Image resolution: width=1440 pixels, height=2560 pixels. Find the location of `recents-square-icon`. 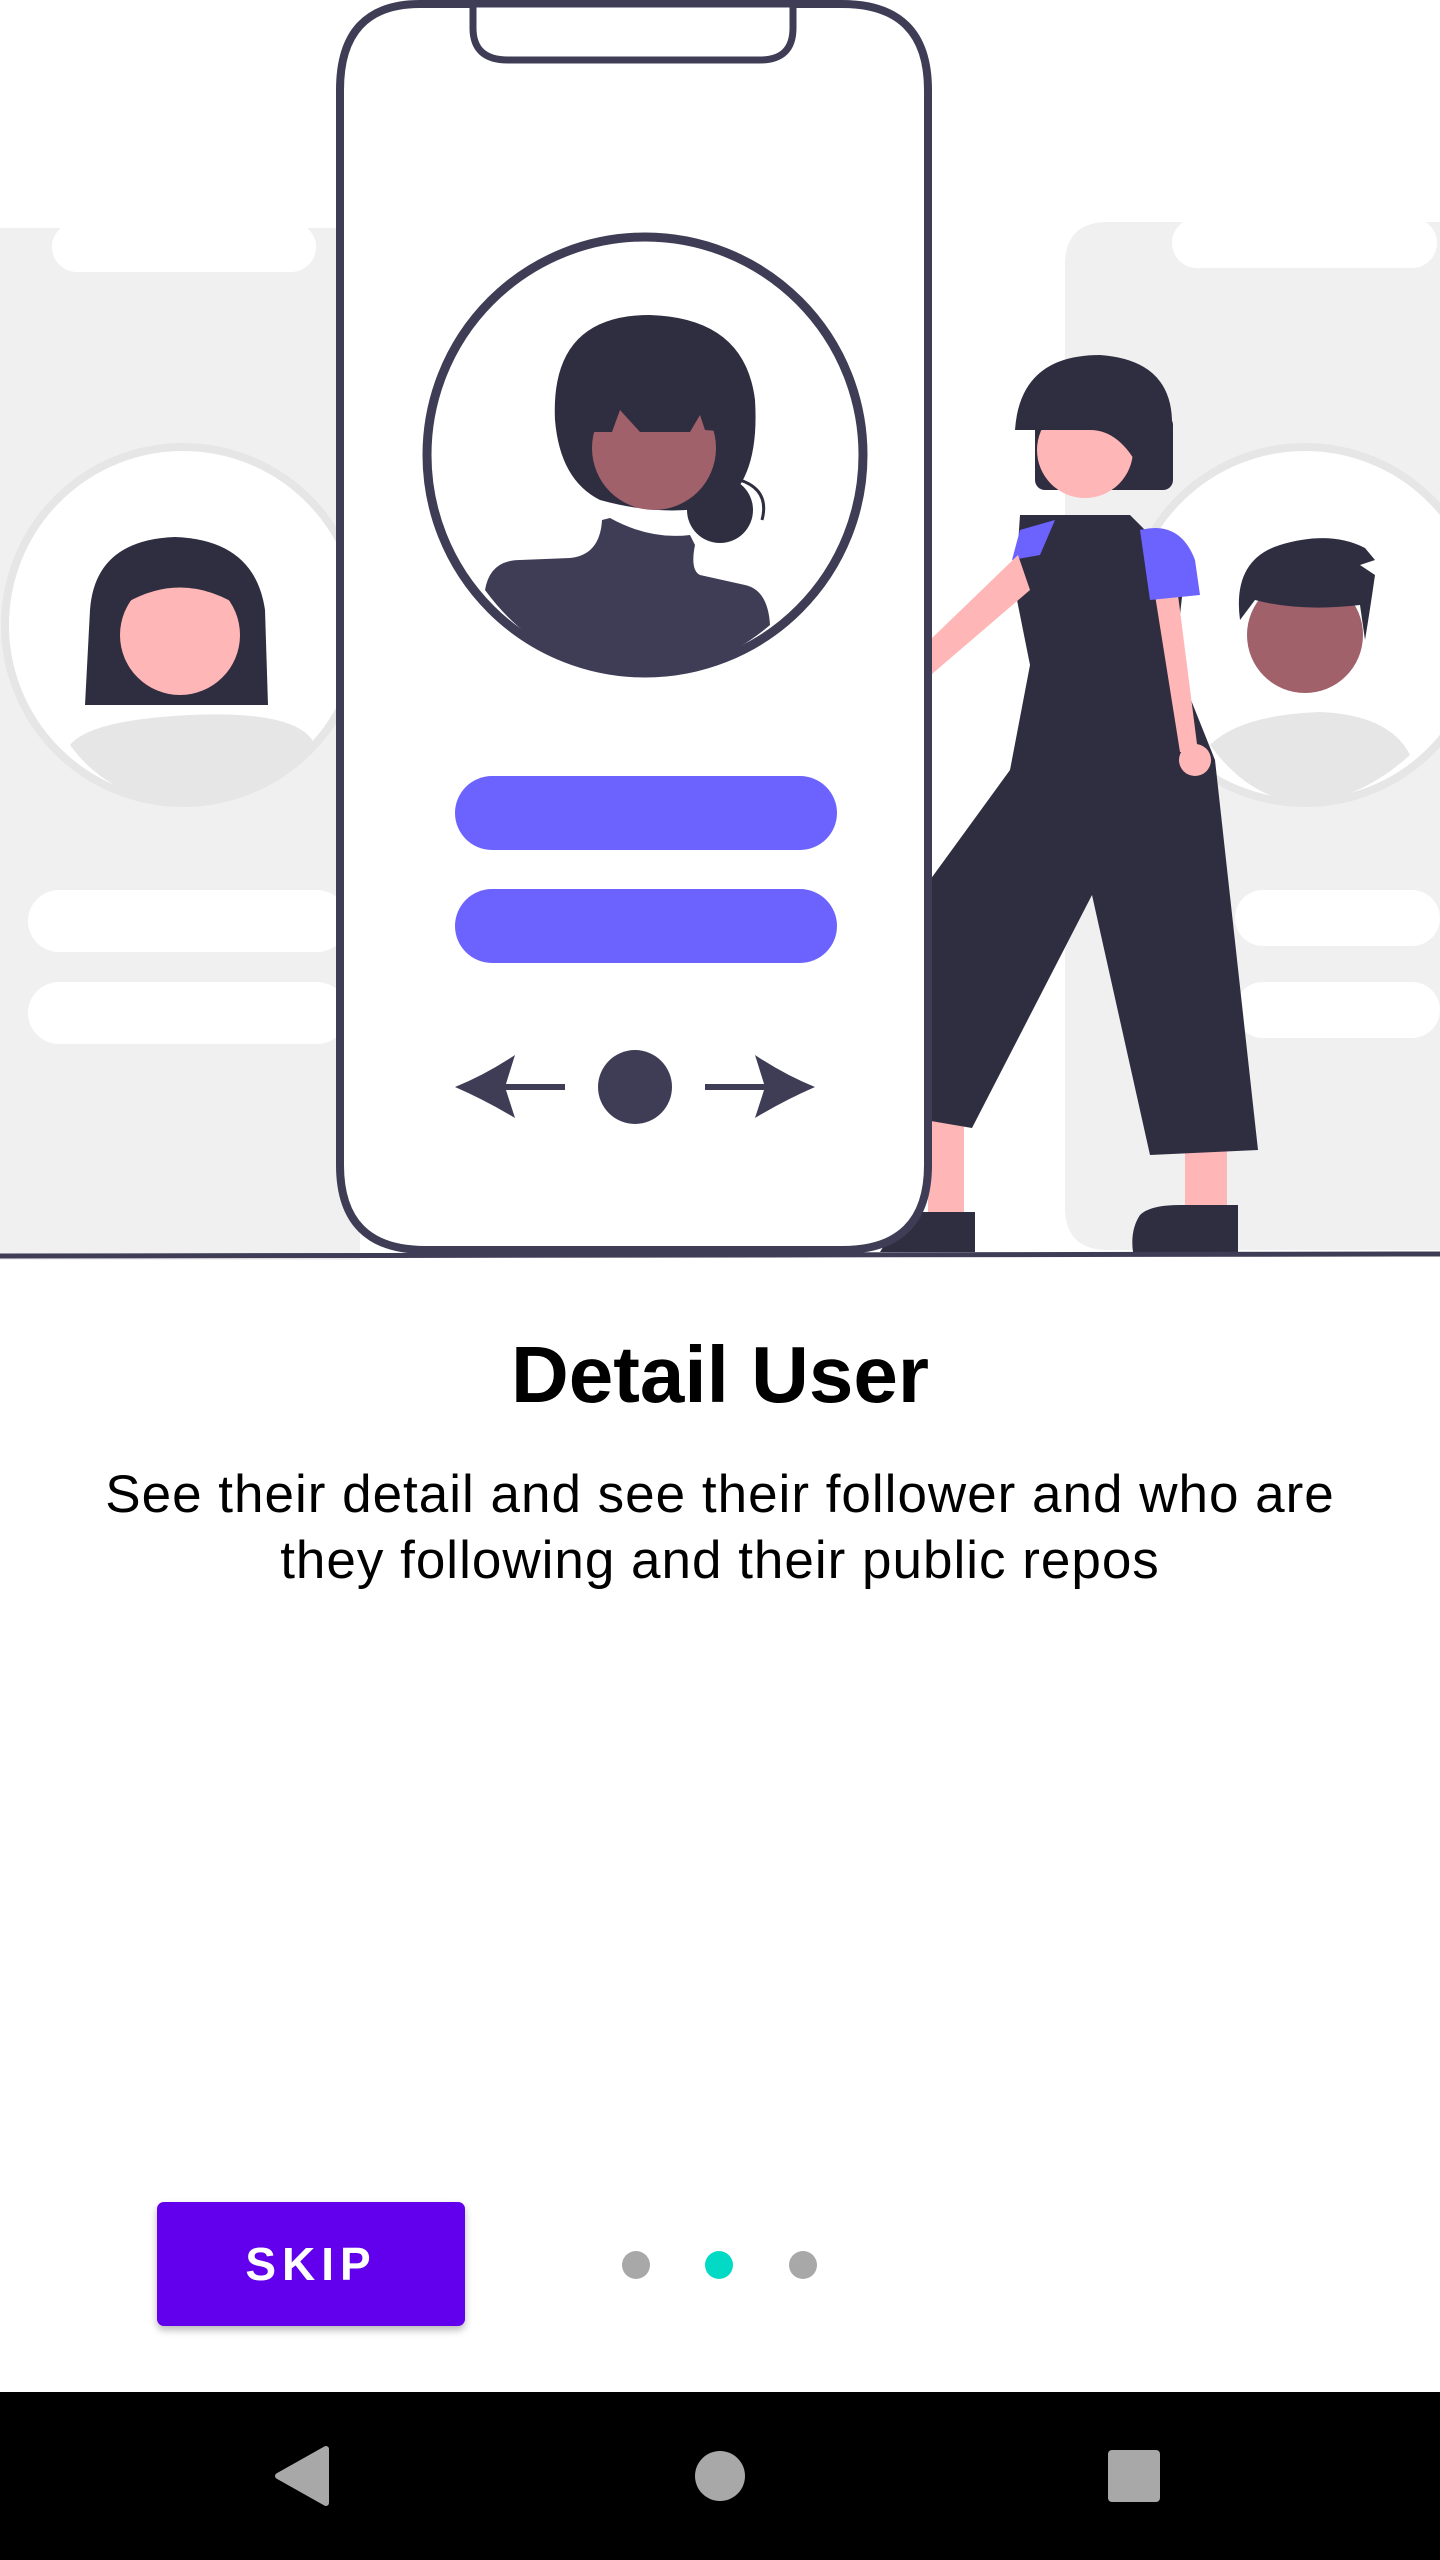

recents-square-icon is located at coordinates (1134, 2476).